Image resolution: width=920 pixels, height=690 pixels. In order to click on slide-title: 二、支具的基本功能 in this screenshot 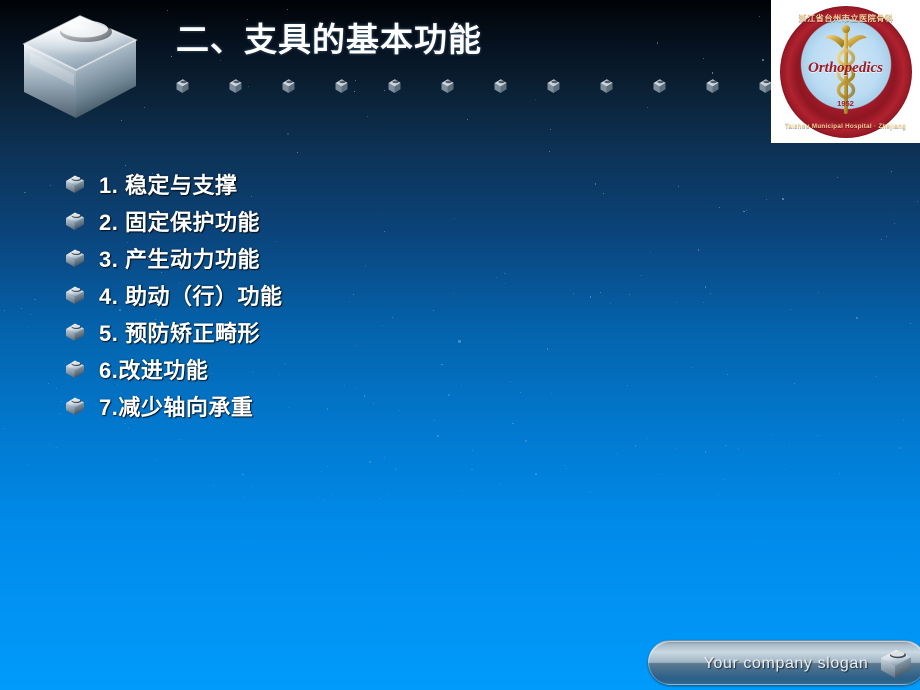, I will do `click(329, 39)`.